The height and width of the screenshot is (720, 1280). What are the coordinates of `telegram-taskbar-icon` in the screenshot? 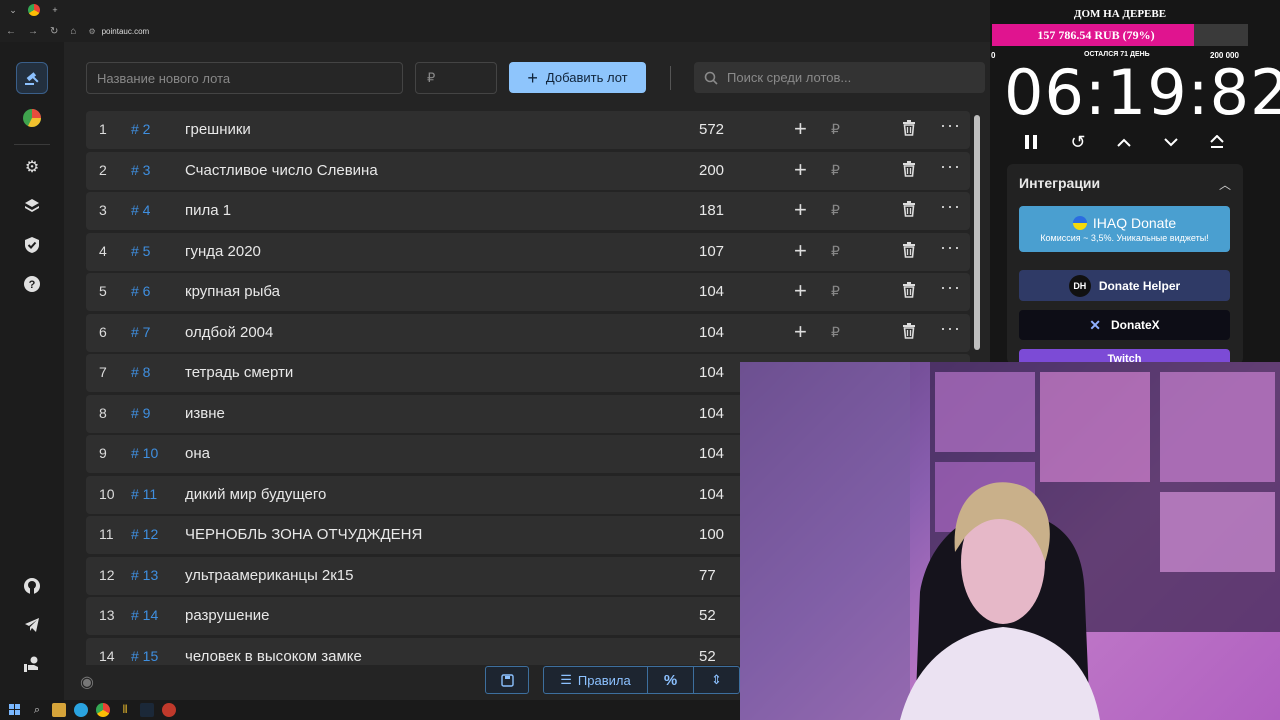 It's located at (81, 710).